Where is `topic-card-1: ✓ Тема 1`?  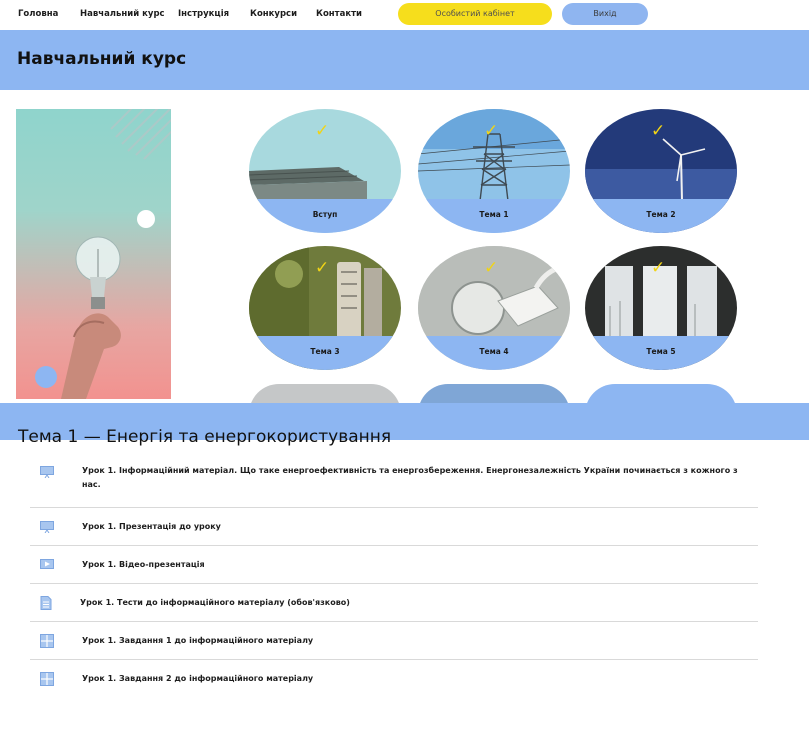 topic-card-1: ✓ Тема 1 is located at coordinates (494, 171).